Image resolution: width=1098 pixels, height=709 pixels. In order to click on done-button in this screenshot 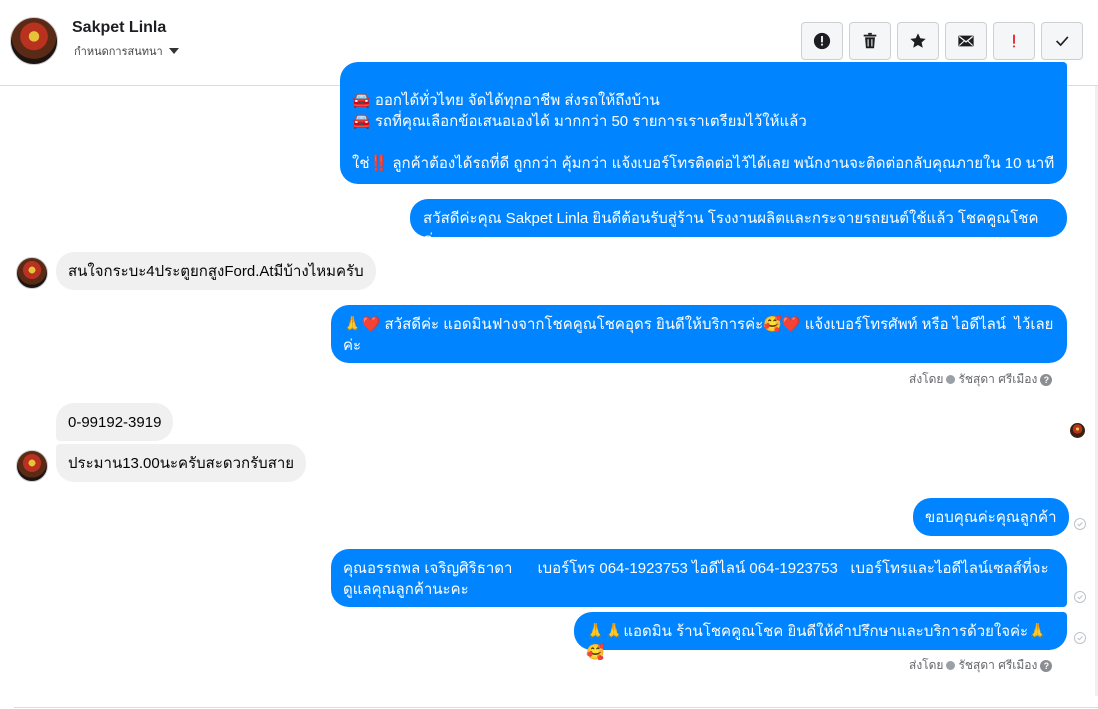, I will do `click(1062, 41)`.